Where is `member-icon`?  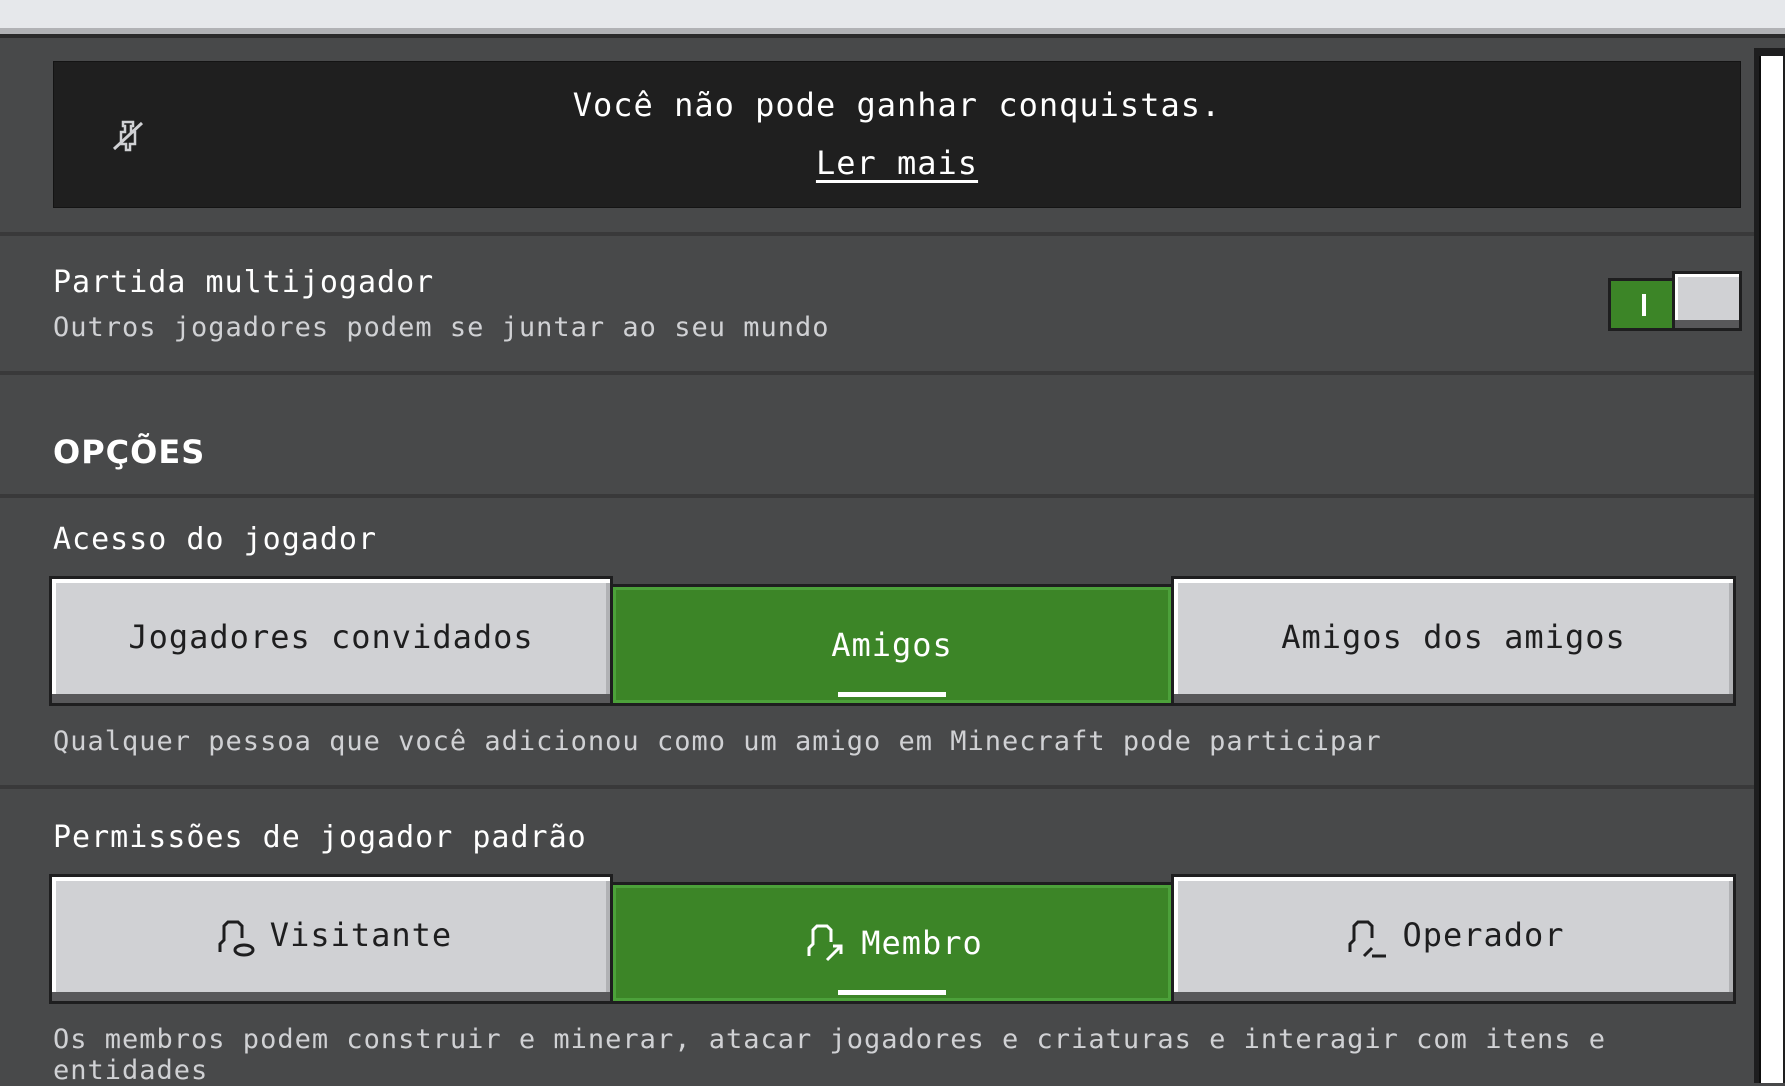
member-icon is located at coordinates (825, 943).